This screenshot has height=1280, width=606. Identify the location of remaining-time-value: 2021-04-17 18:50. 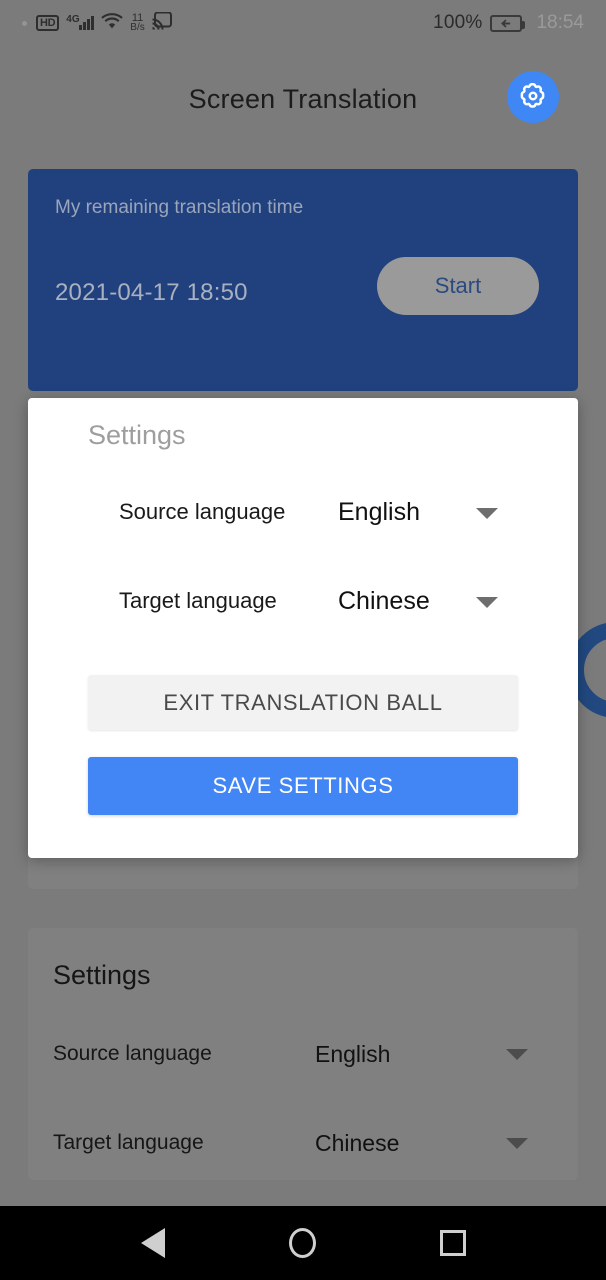
(151, 292).